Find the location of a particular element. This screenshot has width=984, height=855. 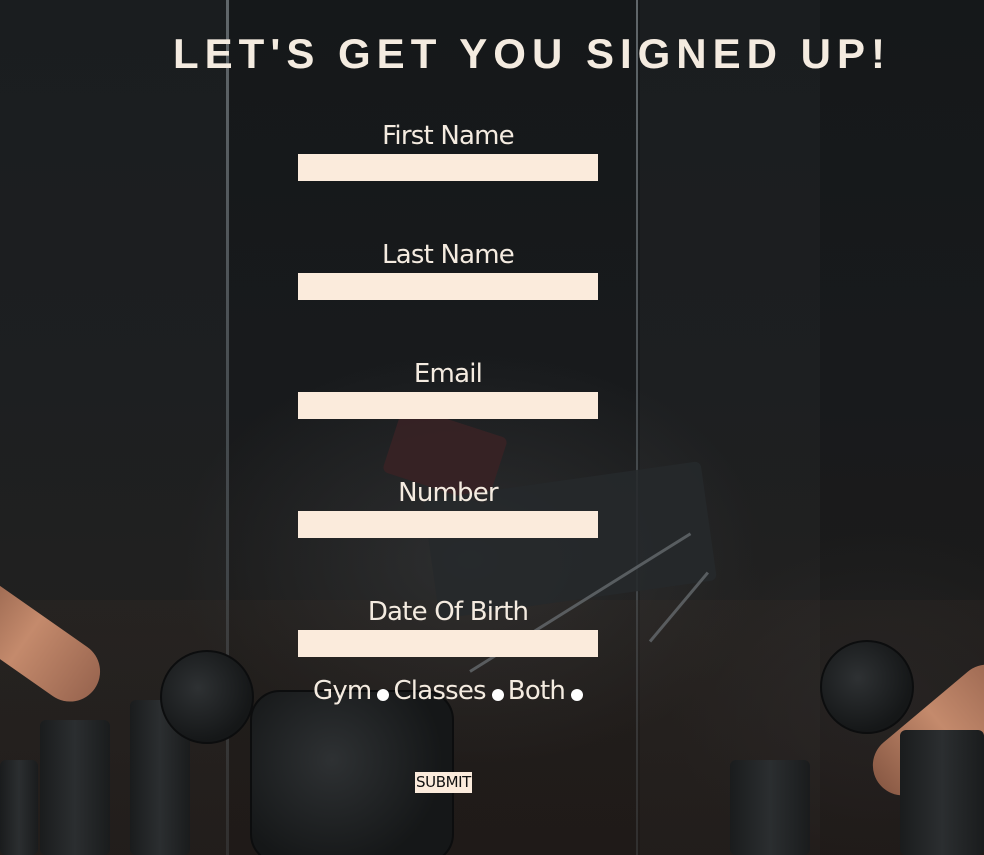

number-field: Number is located at coordinates (448, 534).